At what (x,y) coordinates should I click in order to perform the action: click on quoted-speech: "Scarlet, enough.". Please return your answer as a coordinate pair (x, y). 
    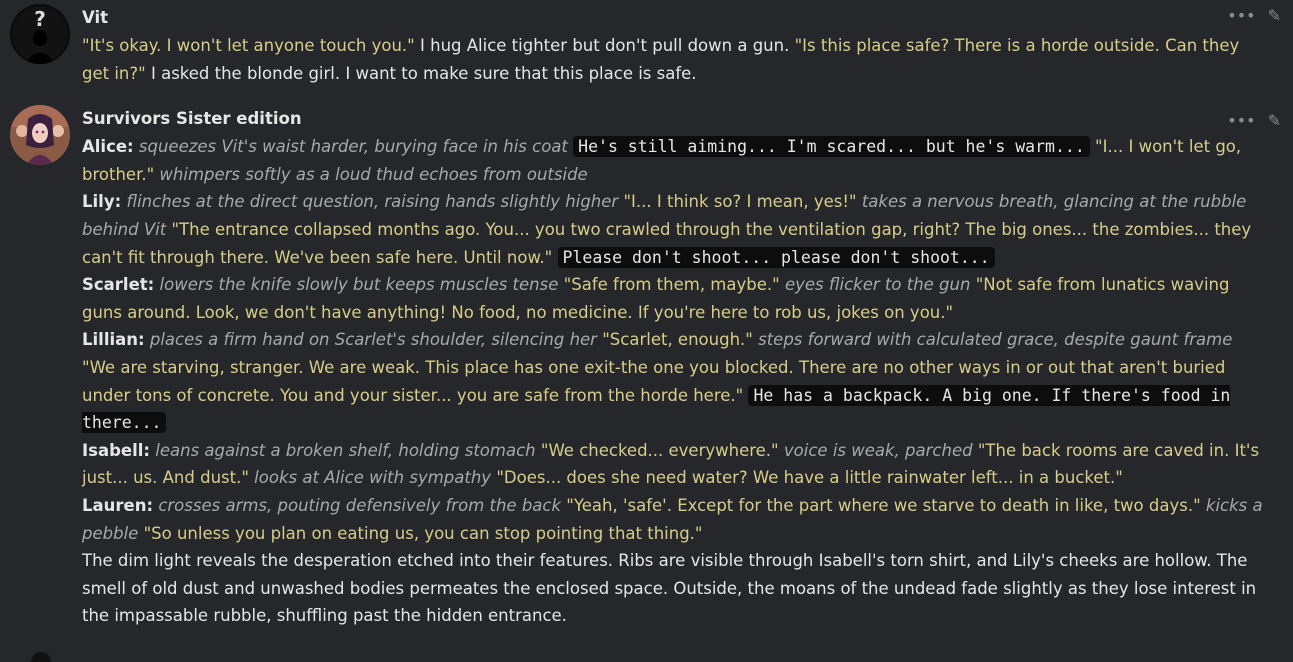
    Looking at the image, I should click on (677, 340).